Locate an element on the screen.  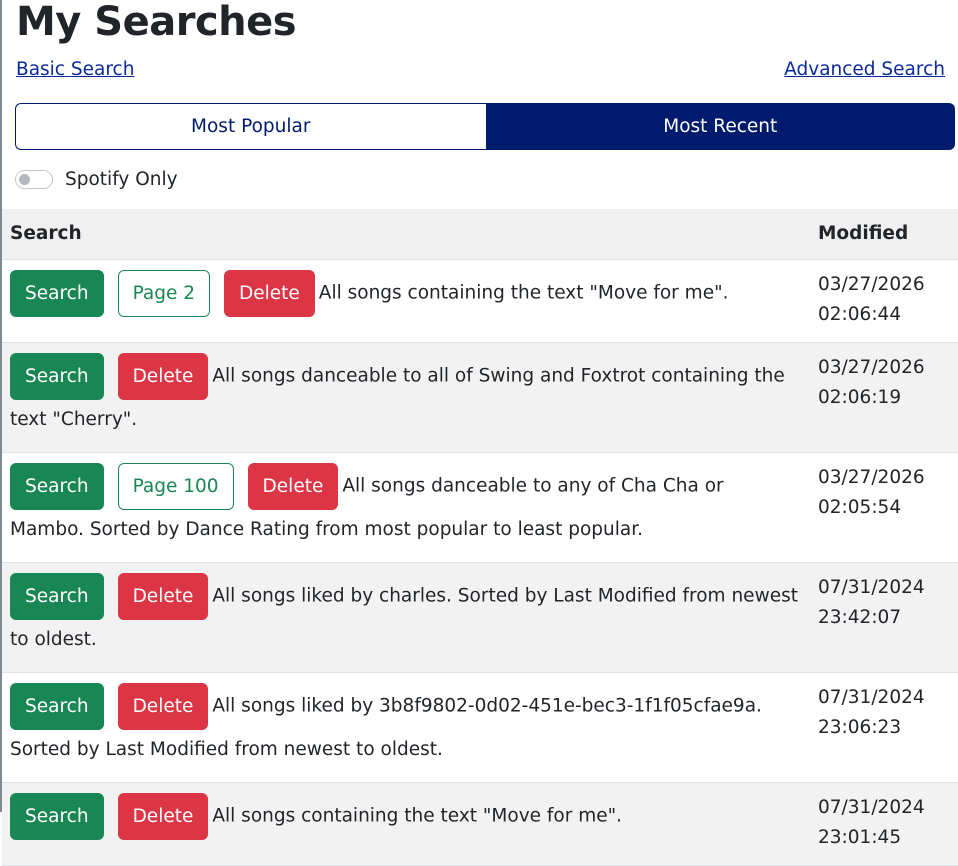
modified-cell: 07/31/2024 23:42:07 is located at coordinates (884, 617).